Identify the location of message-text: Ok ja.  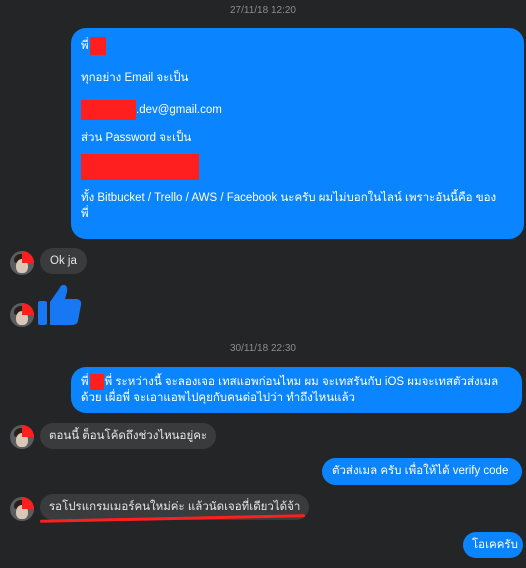
(63, 261).